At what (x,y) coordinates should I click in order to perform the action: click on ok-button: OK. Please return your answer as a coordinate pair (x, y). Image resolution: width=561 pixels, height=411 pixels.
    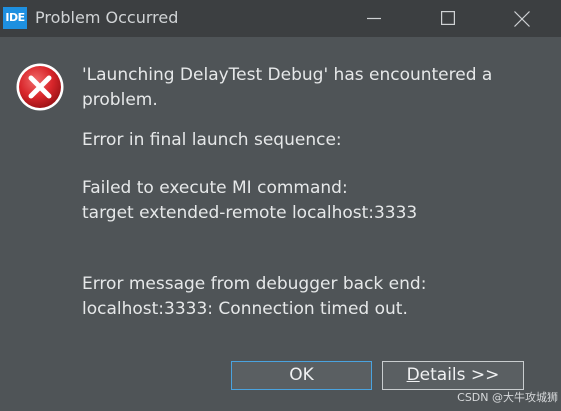
    Looking at the image, I should click on (301, 375).